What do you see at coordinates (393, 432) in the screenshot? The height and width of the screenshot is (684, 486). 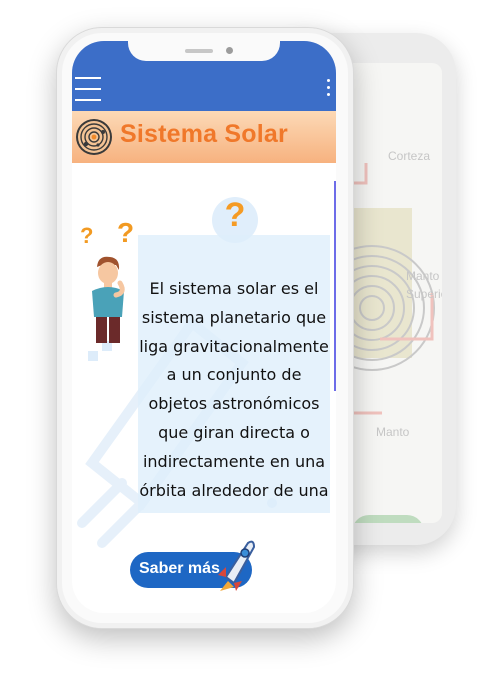 I see `manto-label: Manto` at bounding box center [393, 432].